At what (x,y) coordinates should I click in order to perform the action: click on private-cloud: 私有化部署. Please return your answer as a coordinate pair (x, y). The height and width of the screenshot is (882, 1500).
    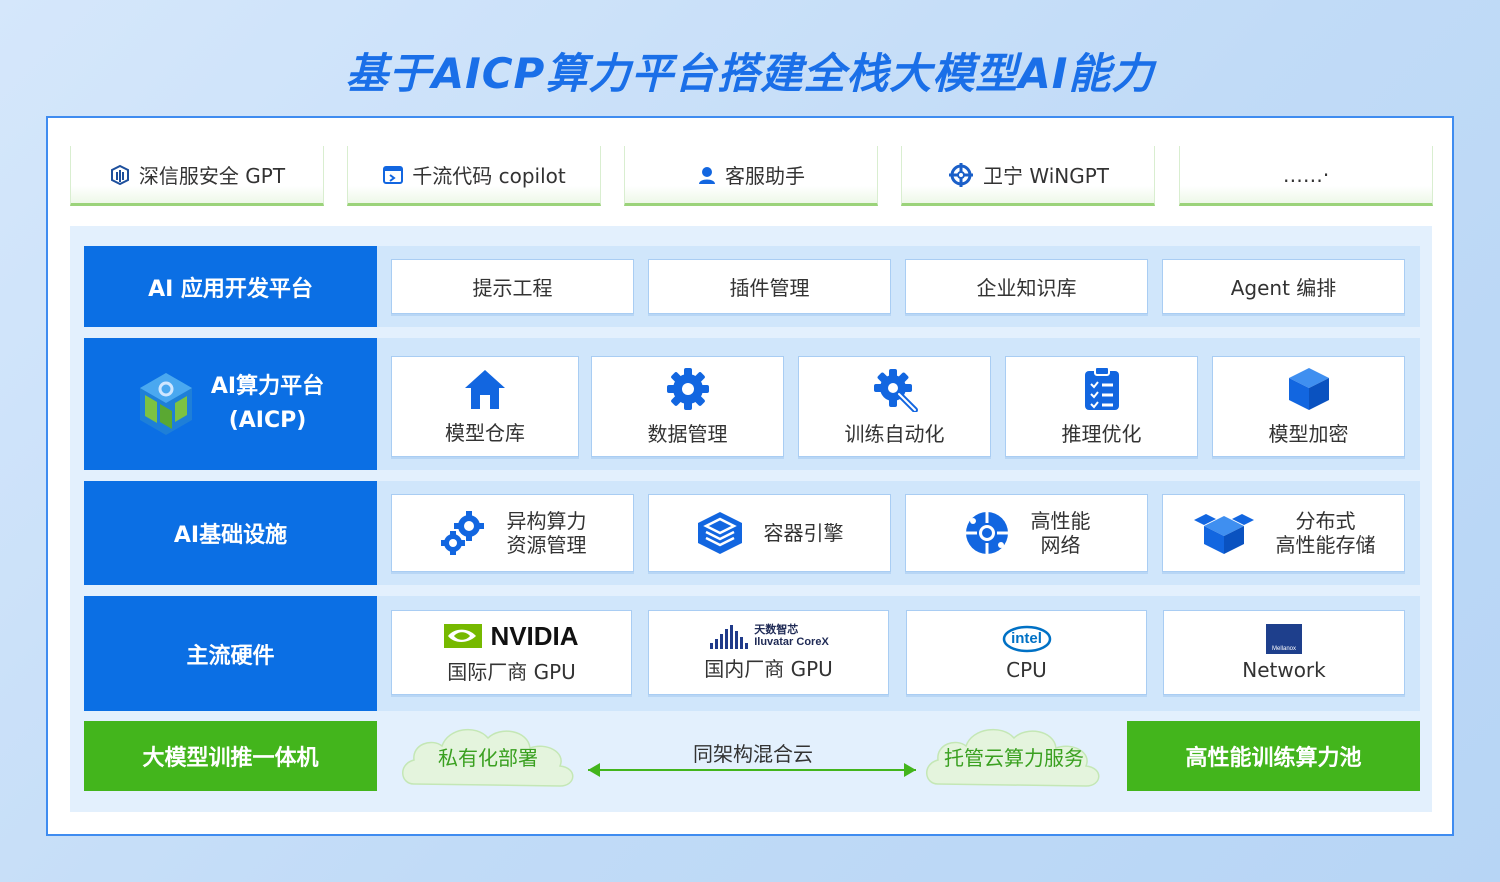
    Looking at the image, I should click on (488, 756).